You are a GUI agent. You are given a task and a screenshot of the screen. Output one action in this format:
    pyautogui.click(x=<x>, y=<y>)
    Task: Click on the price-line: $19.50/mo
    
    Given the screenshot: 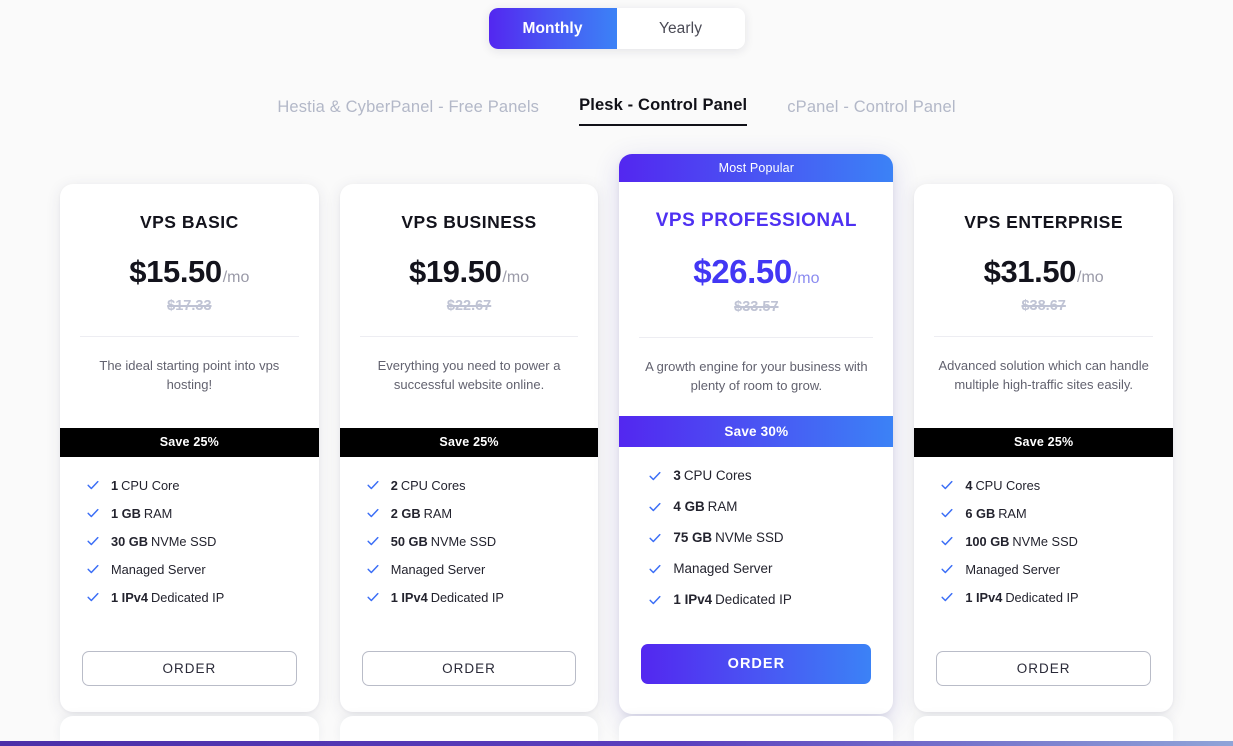 What is the action you would take?
    pyautogui.click(x=469, y=272)
    